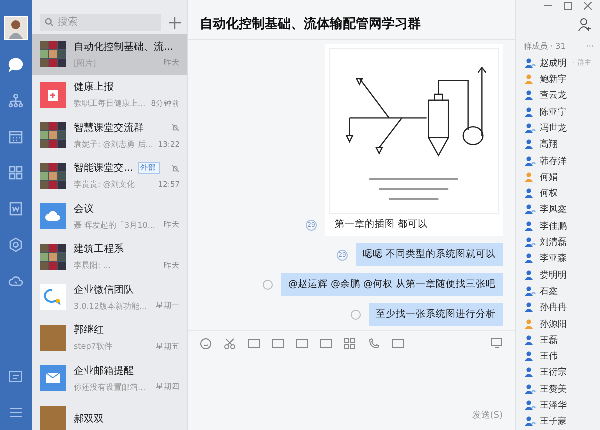 The width and height of the screenshot is (600, 430). I want to click on member-name: 王衍宗, so click(553, 373).